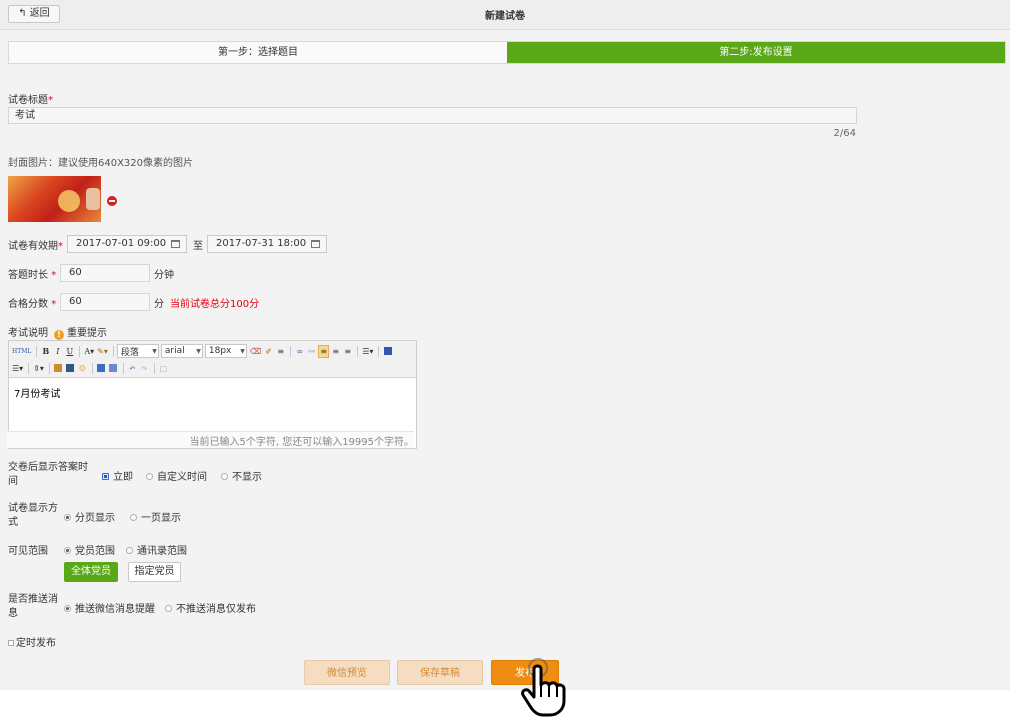  Describe the element at coordinates (181, 351) in the screenshot. I see `font-select: arial ▼` at that location.